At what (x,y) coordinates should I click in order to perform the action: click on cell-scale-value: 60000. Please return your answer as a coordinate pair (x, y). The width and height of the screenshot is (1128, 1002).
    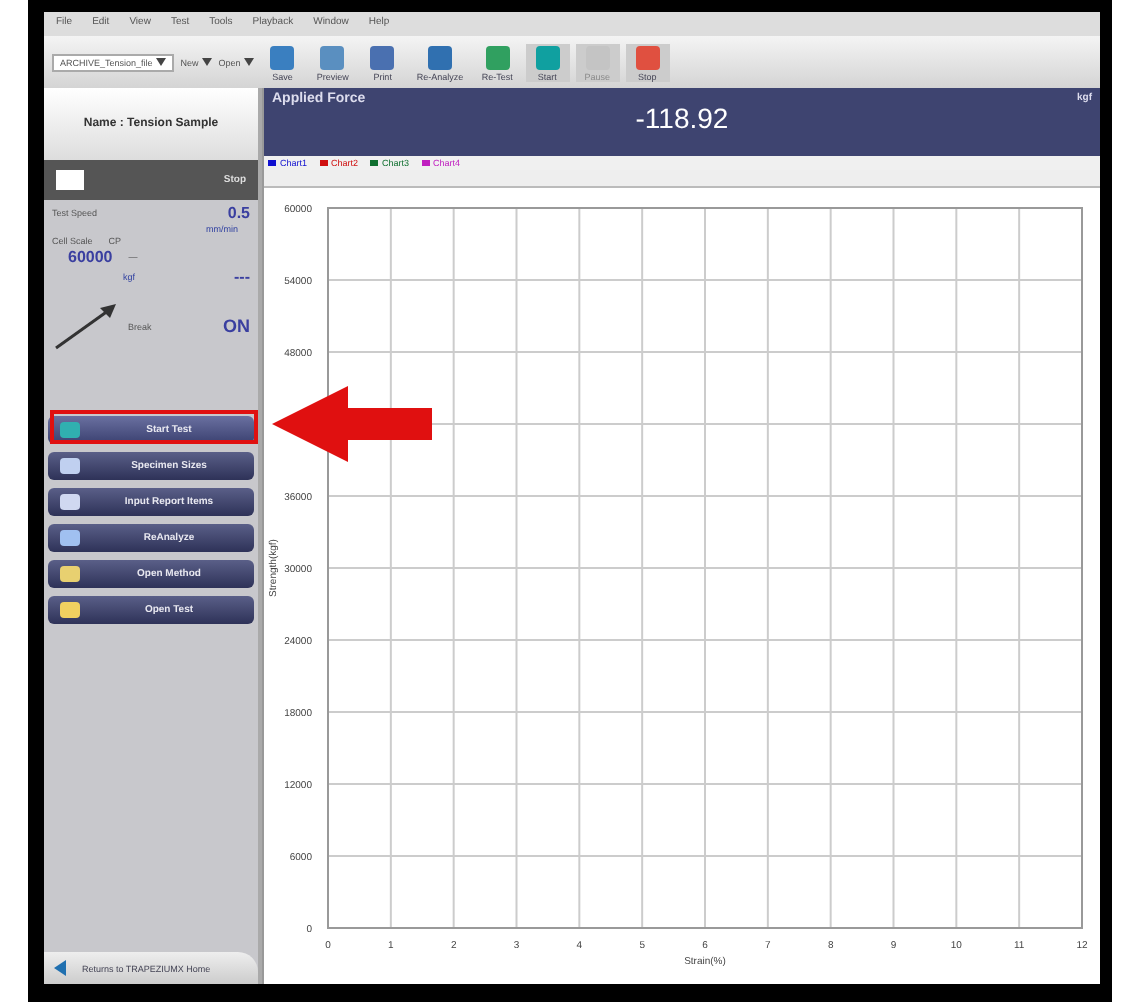
    Looking at the image, I should click on (90, 257).